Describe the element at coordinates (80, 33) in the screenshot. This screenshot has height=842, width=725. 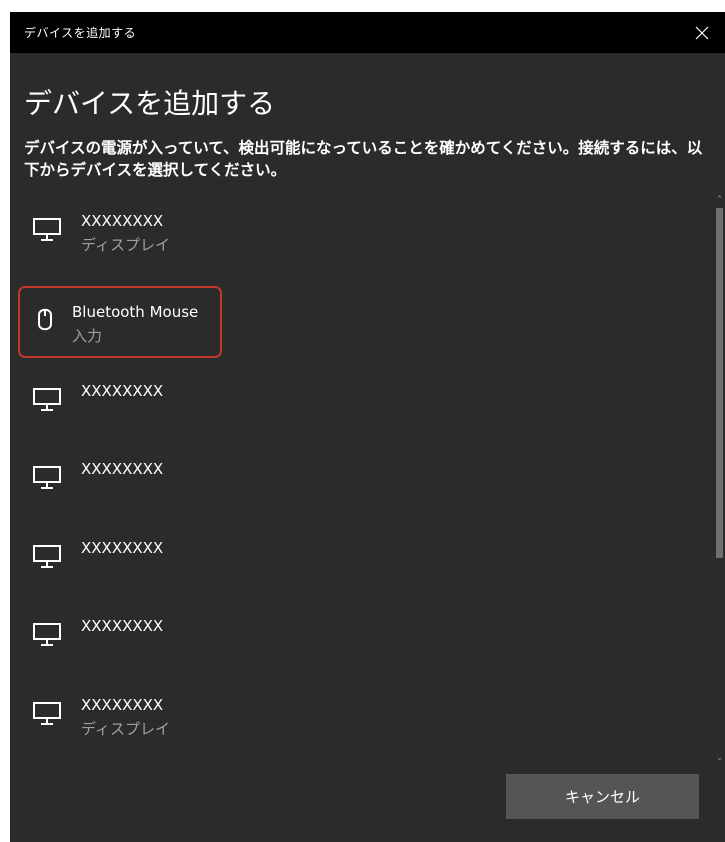
I see `window-title: デバイスを追加する` at that location.